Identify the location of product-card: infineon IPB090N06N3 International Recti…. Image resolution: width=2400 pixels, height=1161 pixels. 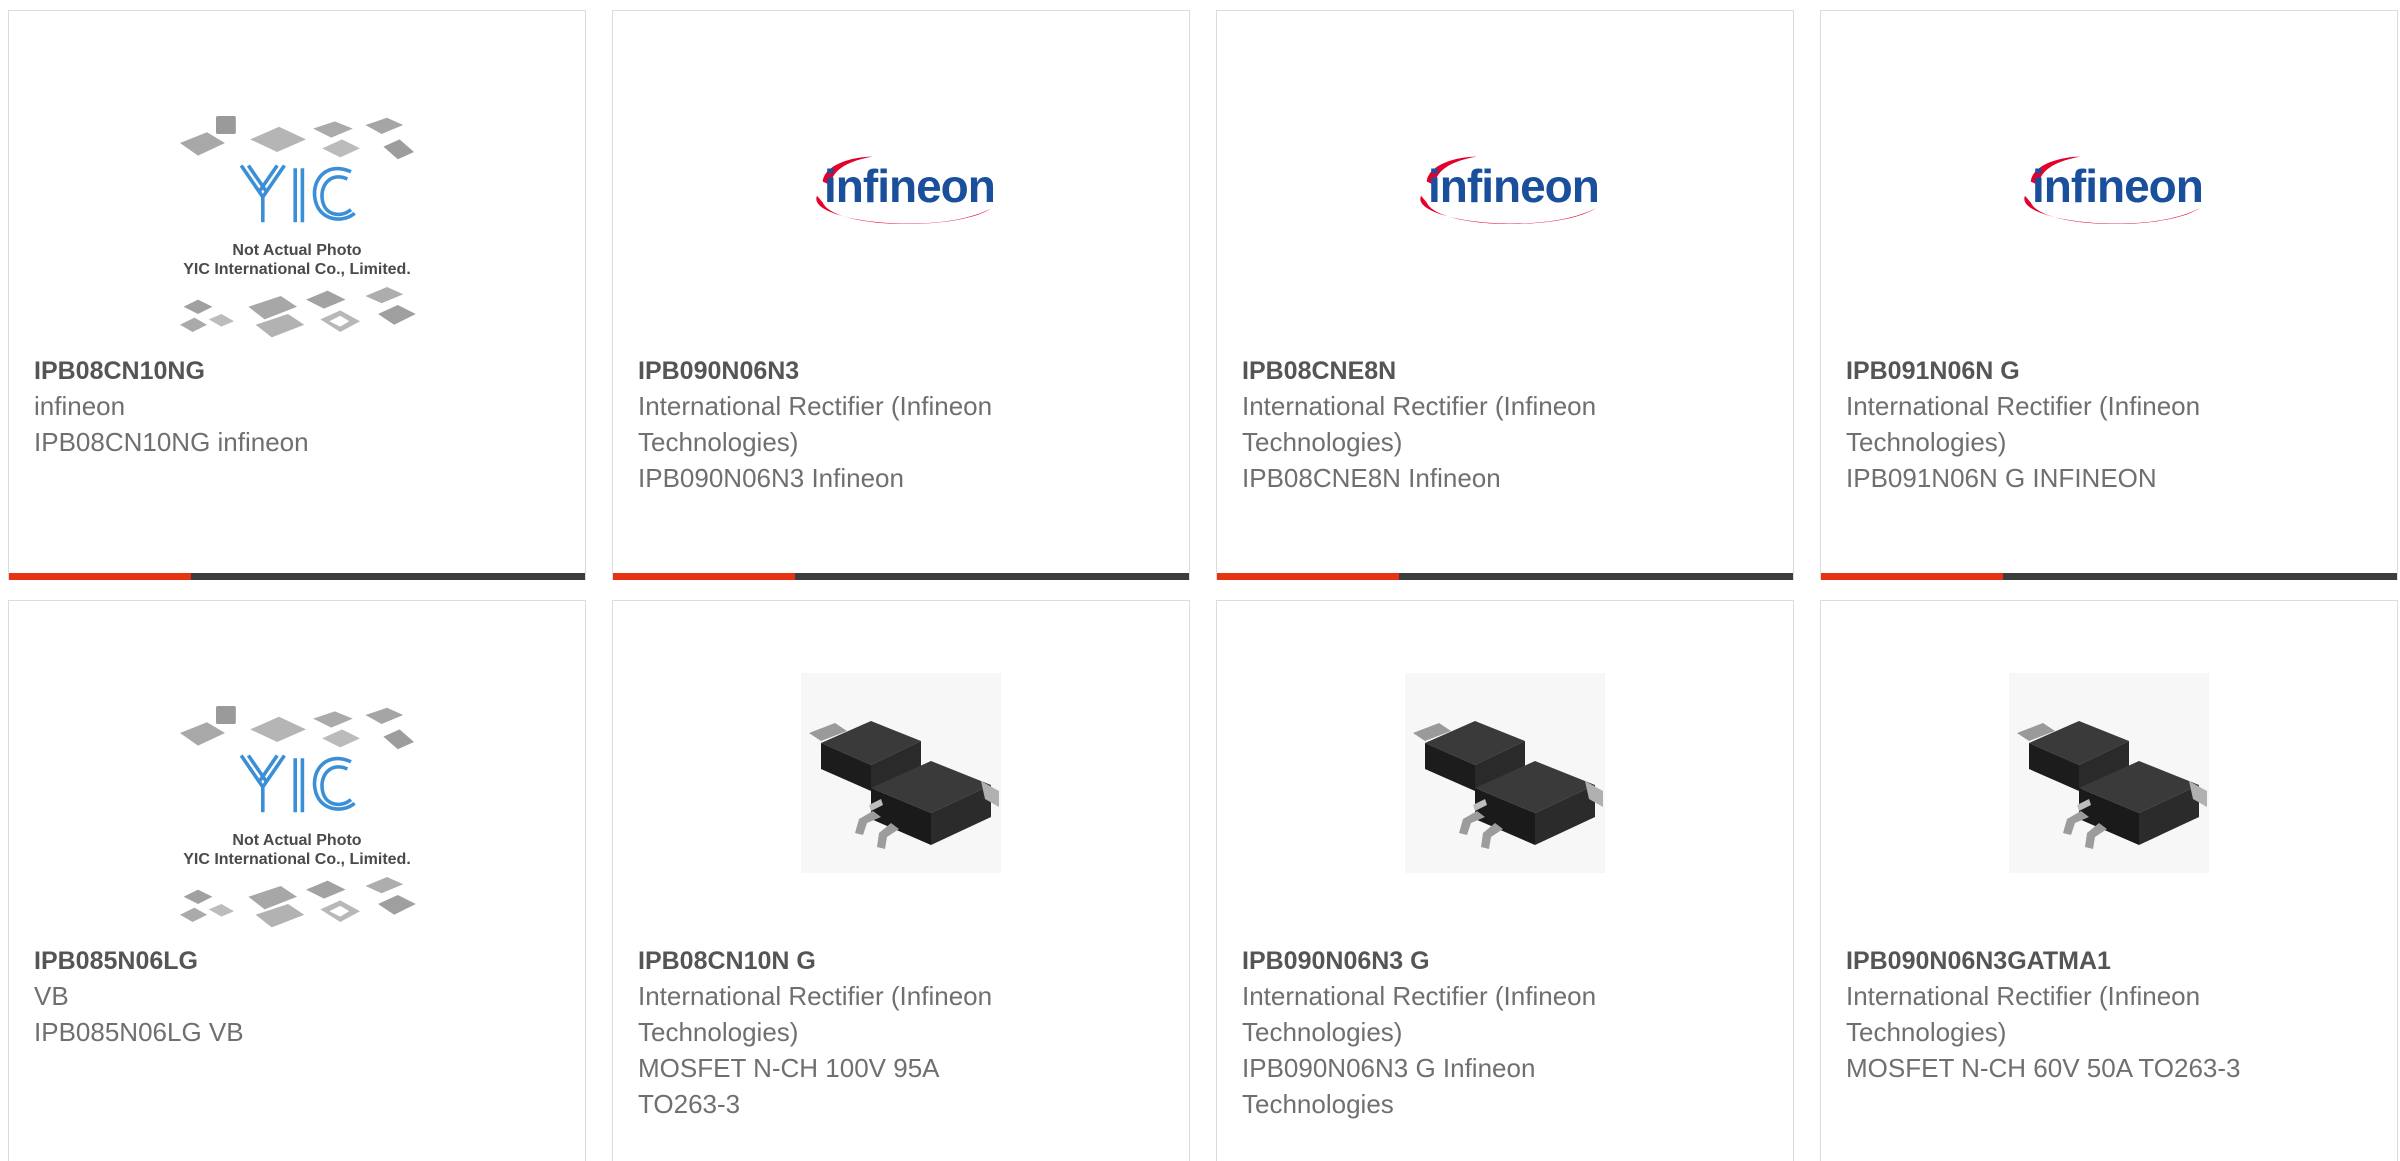
(901, 295).